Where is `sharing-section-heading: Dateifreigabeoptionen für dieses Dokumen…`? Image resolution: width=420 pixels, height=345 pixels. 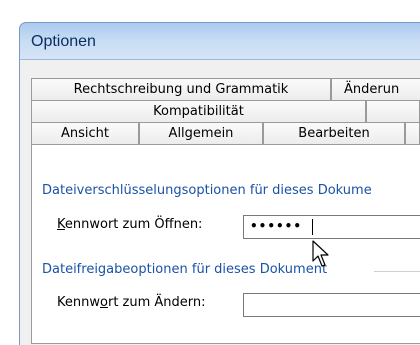
sharing-section-heading: Dateifreigabeoptionen für dieses Dokumen… is located at coordinates (185, 269).